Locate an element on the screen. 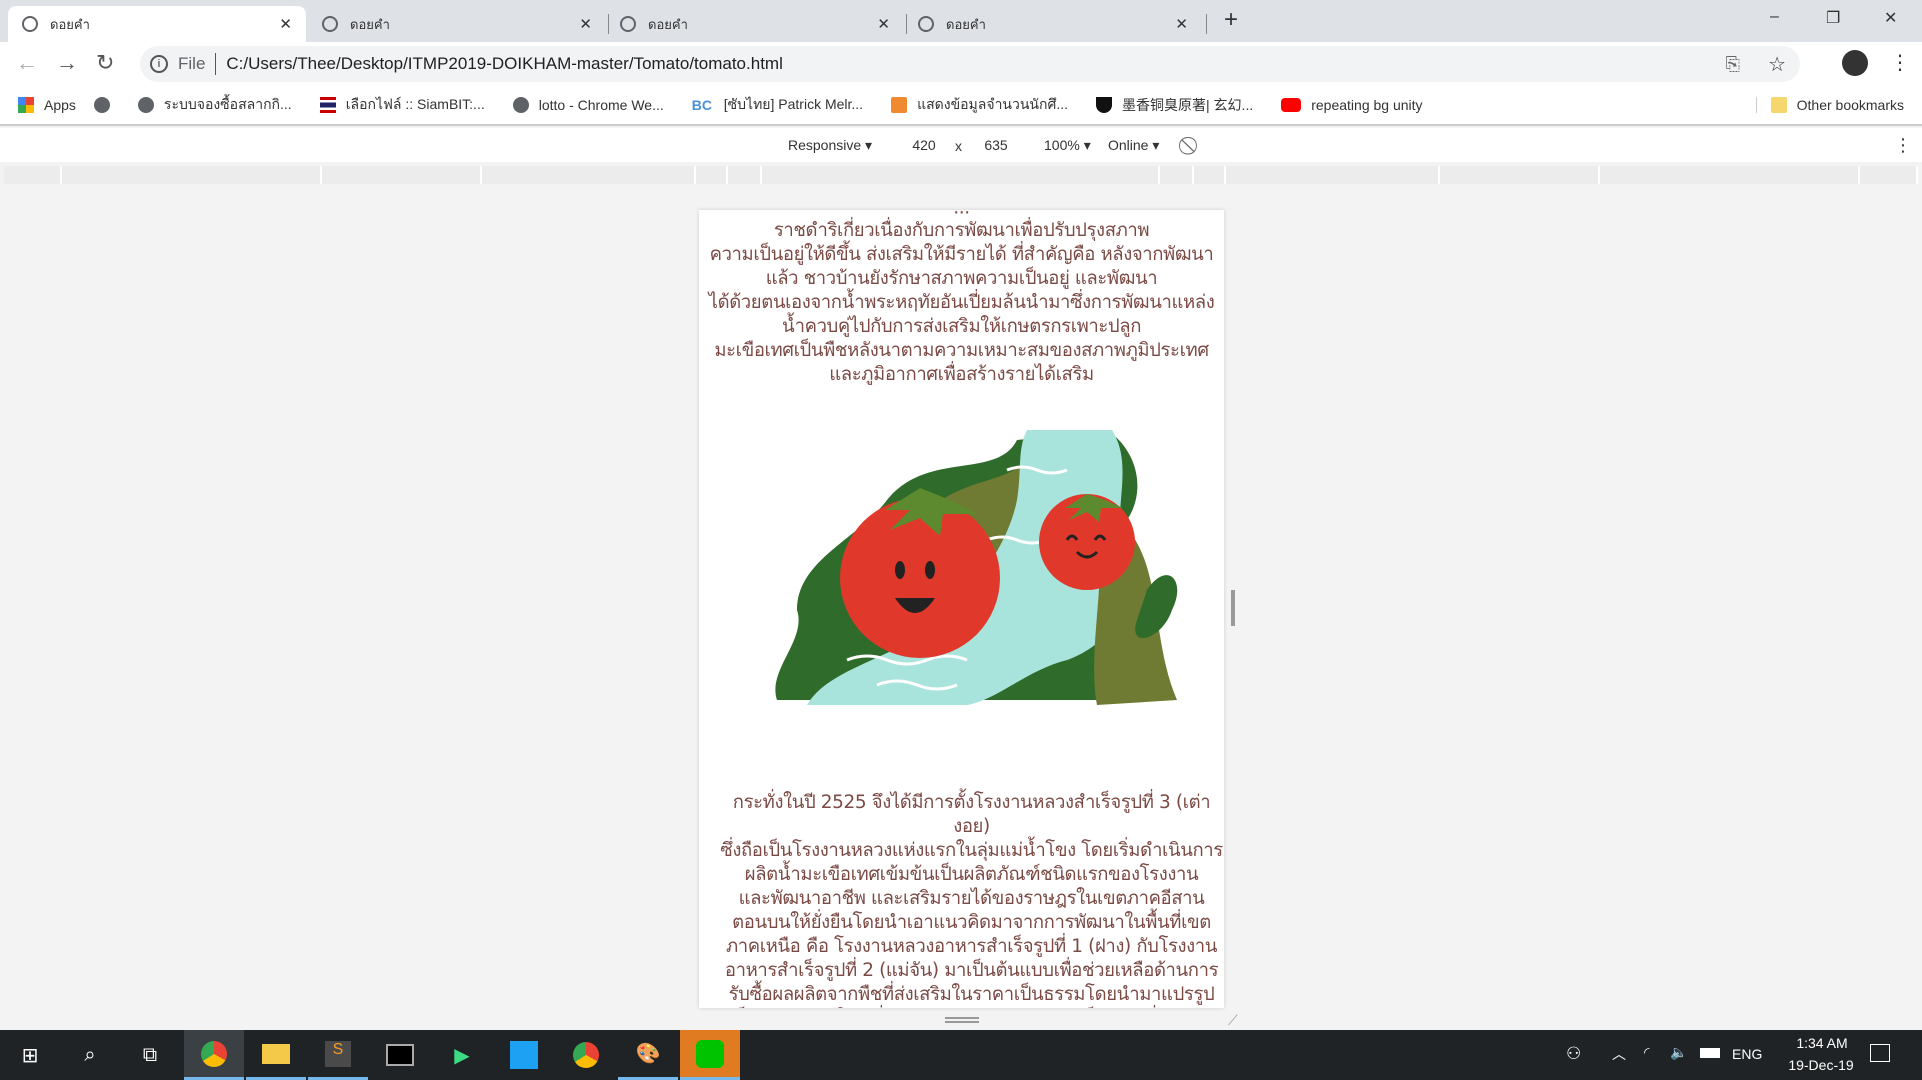 This screenshot has width=1922, height=1080. info-icon: i is located at coordinates (159, 64).